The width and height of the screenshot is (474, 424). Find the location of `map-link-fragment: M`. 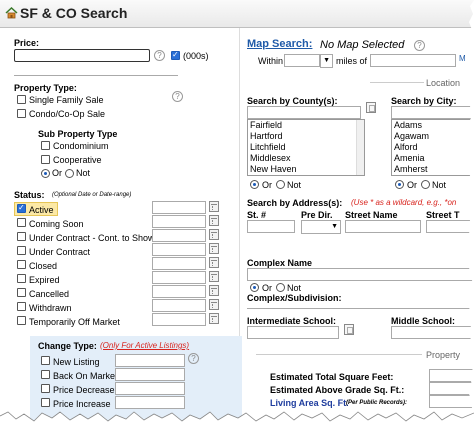

map-link-fragment: M is located at coordinates (462, 58).